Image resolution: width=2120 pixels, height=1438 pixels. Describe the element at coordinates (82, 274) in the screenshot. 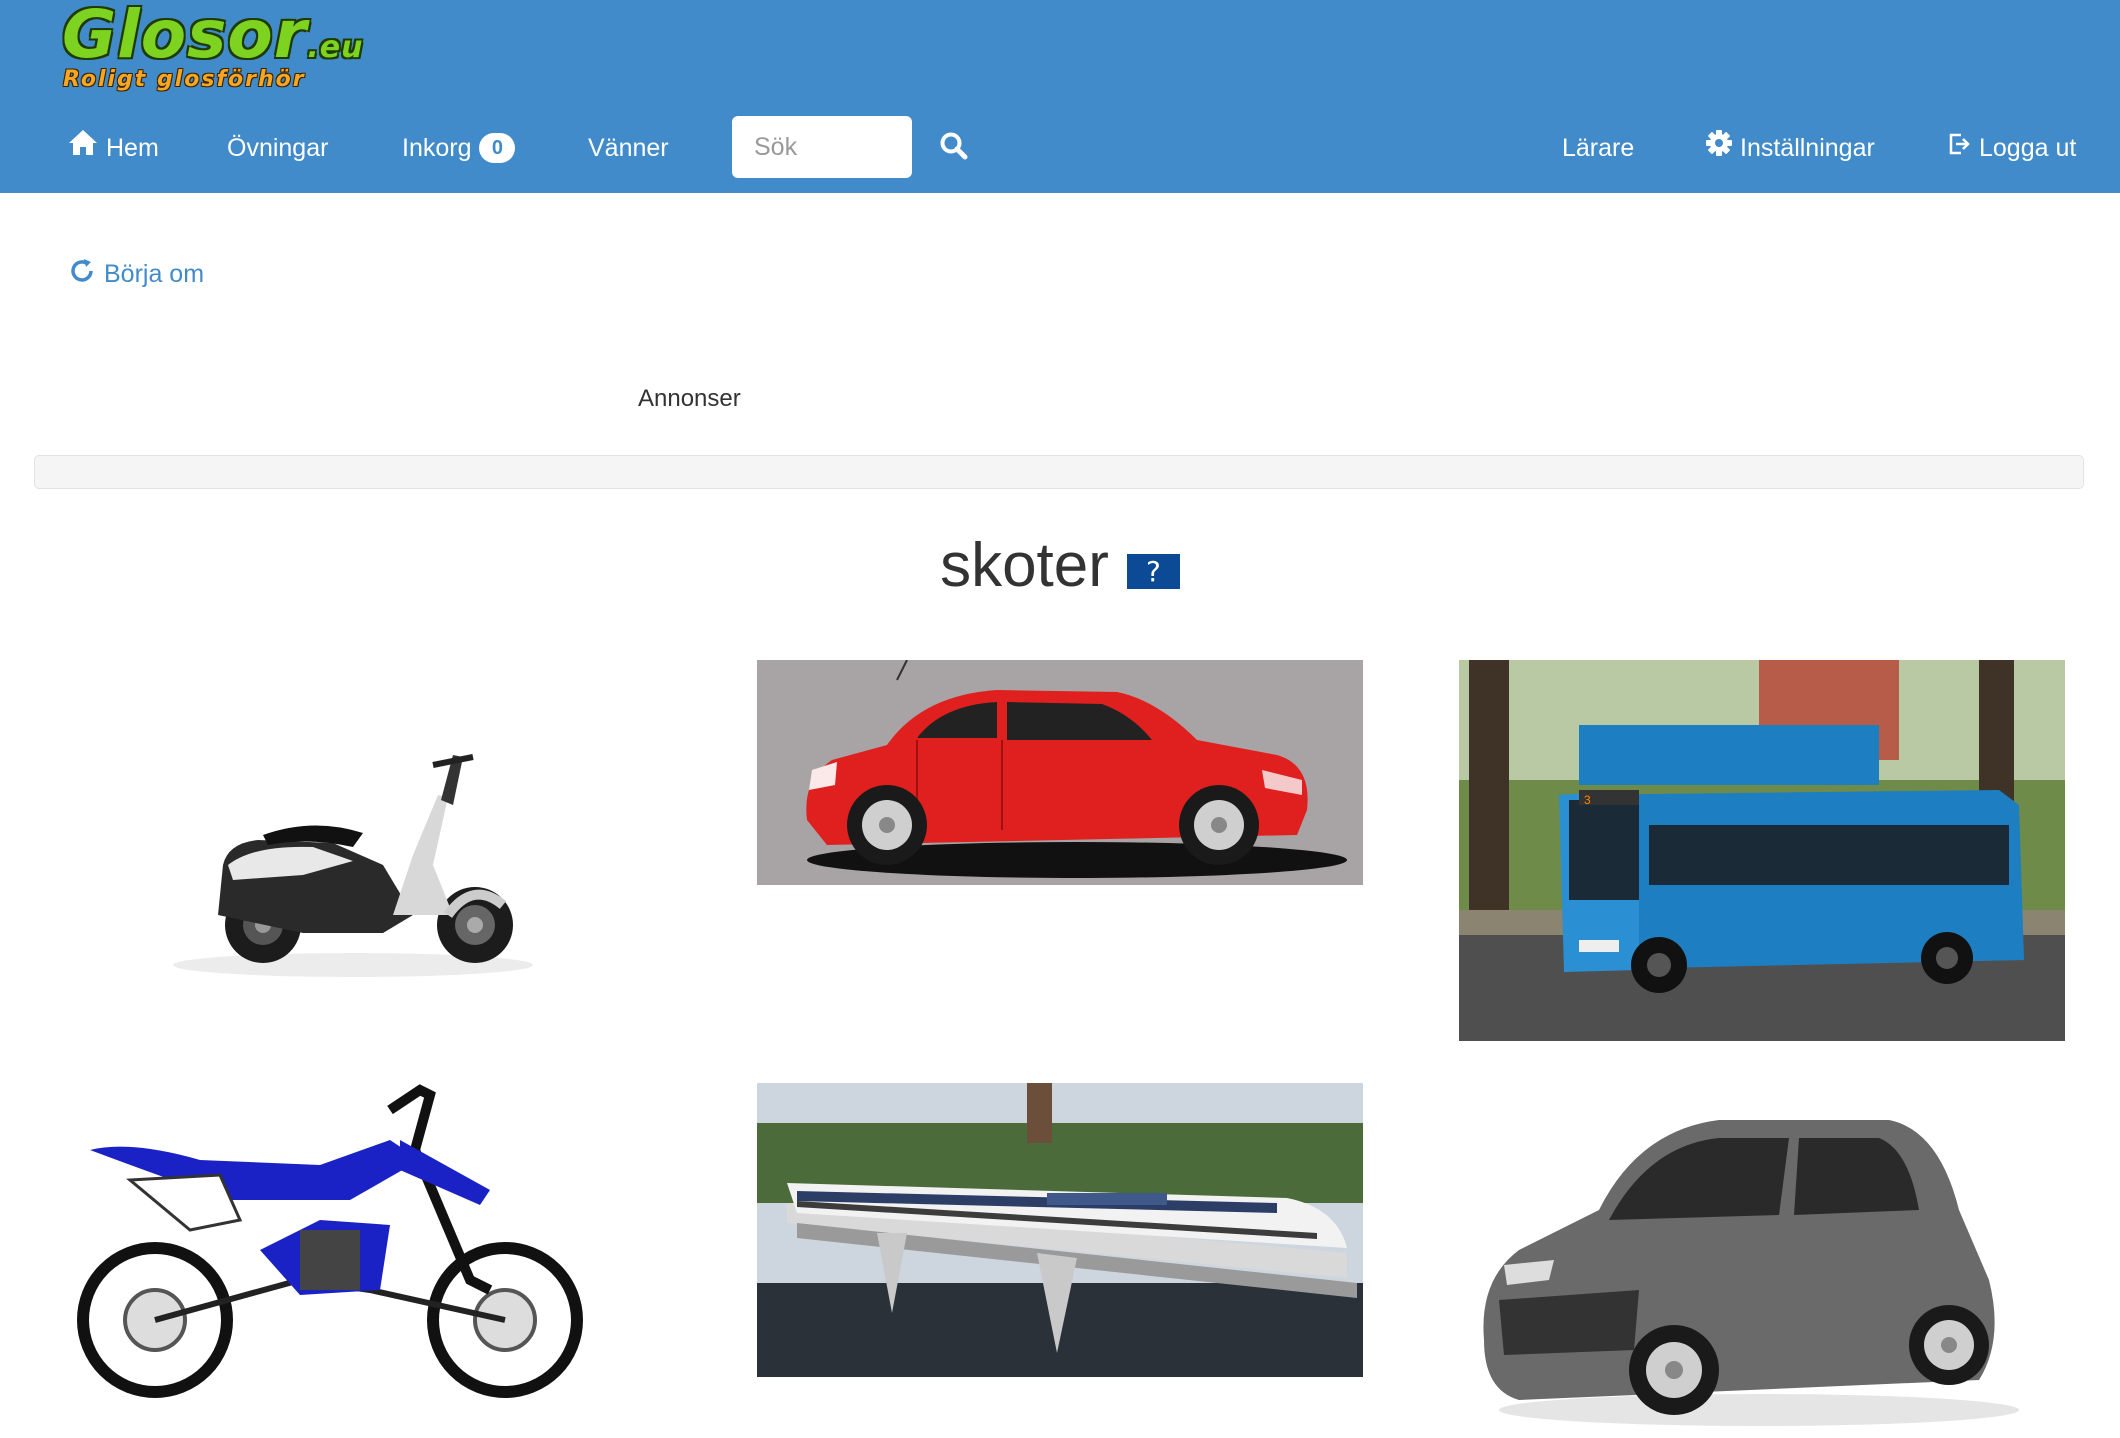

I see `refresh-icon` at that location.